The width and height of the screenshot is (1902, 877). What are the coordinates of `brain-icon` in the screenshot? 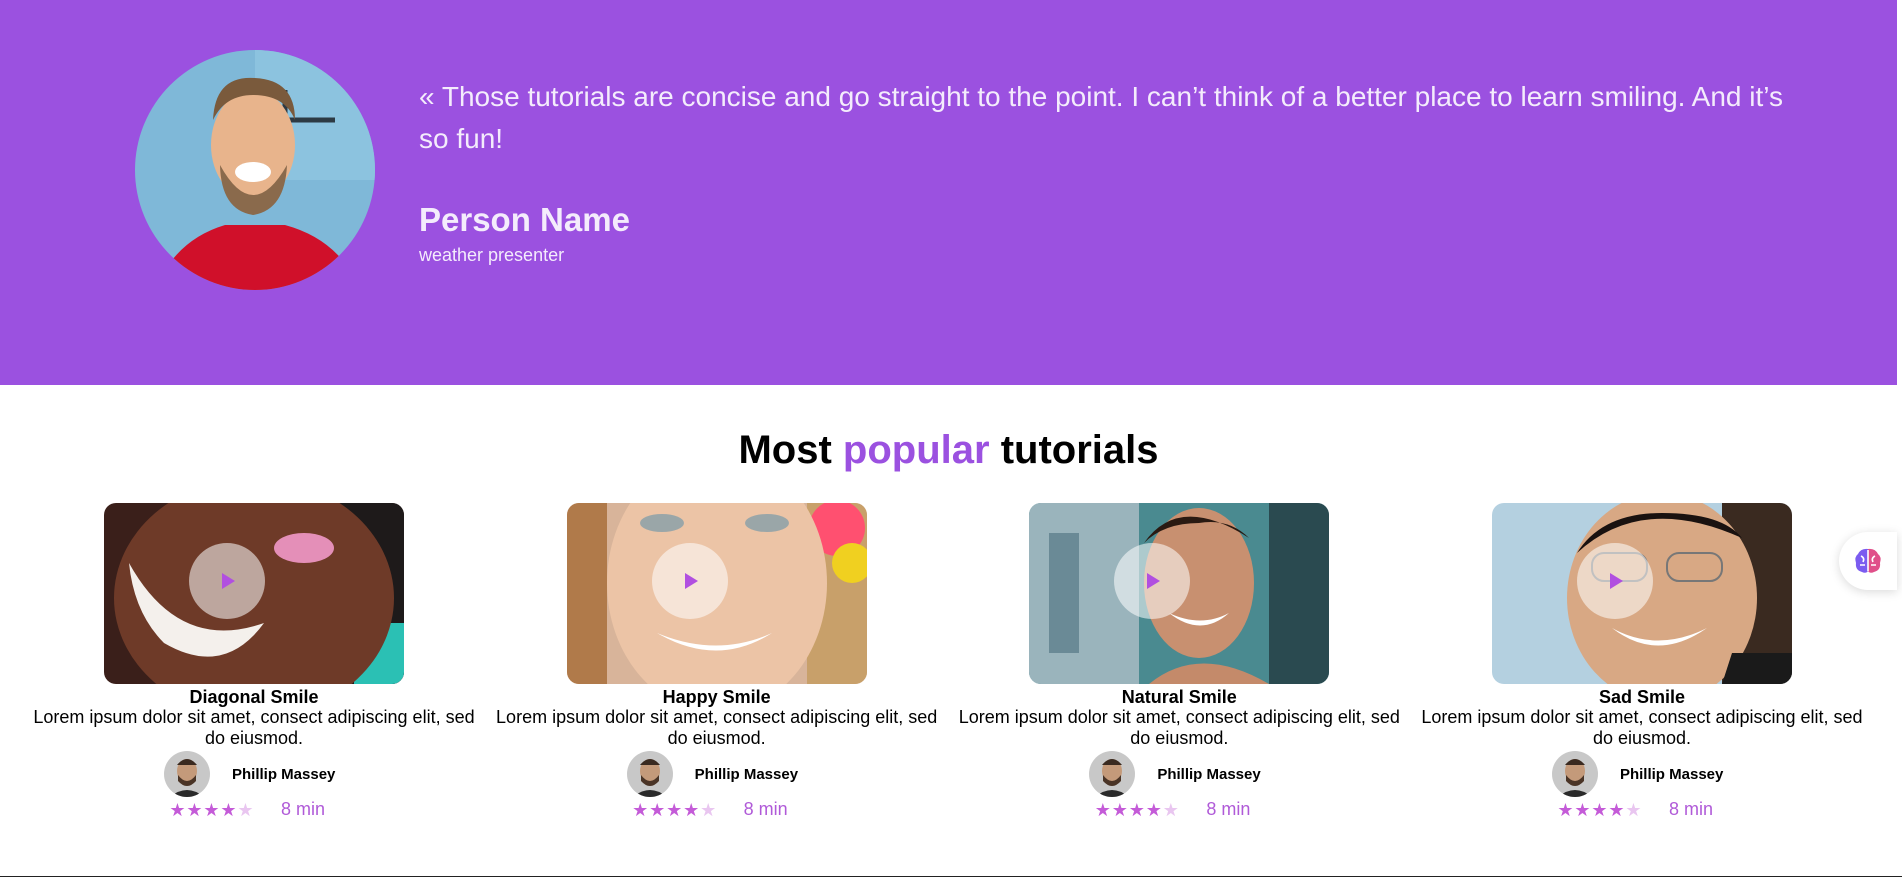 It's located at (1868, 560).